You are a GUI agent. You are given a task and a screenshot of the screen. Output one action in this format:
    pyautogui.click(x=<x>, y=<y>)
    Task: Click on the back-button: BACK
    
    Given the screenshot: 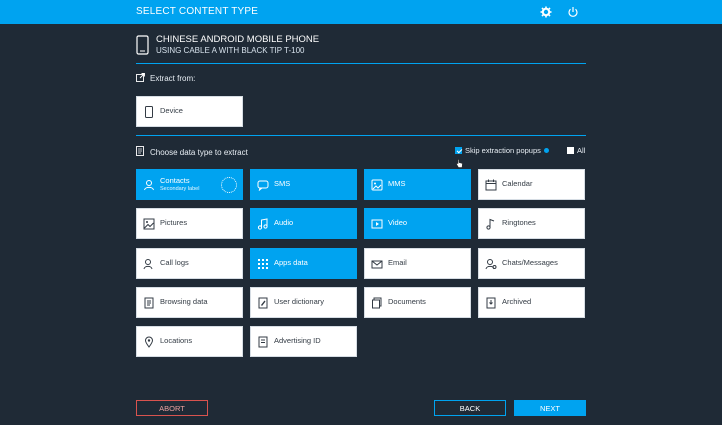 What is the action you would take?
    pyautogui.click(x=470, y=408)
    